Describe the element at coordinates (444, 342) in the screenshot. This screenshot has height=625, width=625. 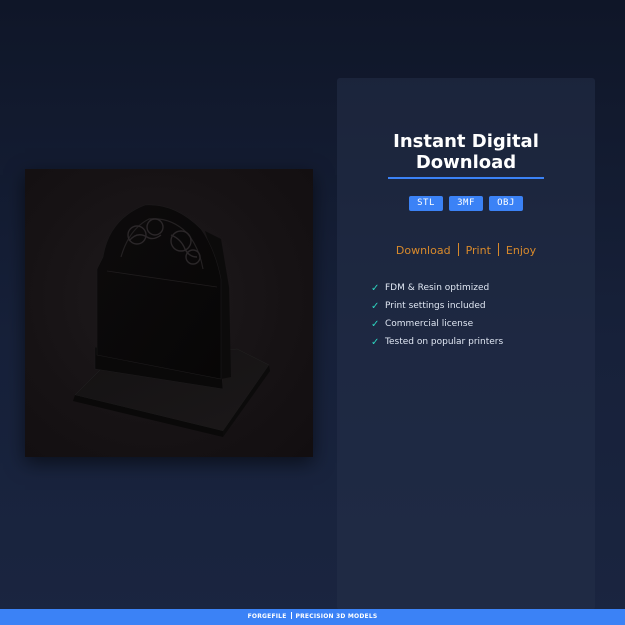
I see `feature-label: Tested on popular printers` at that location.